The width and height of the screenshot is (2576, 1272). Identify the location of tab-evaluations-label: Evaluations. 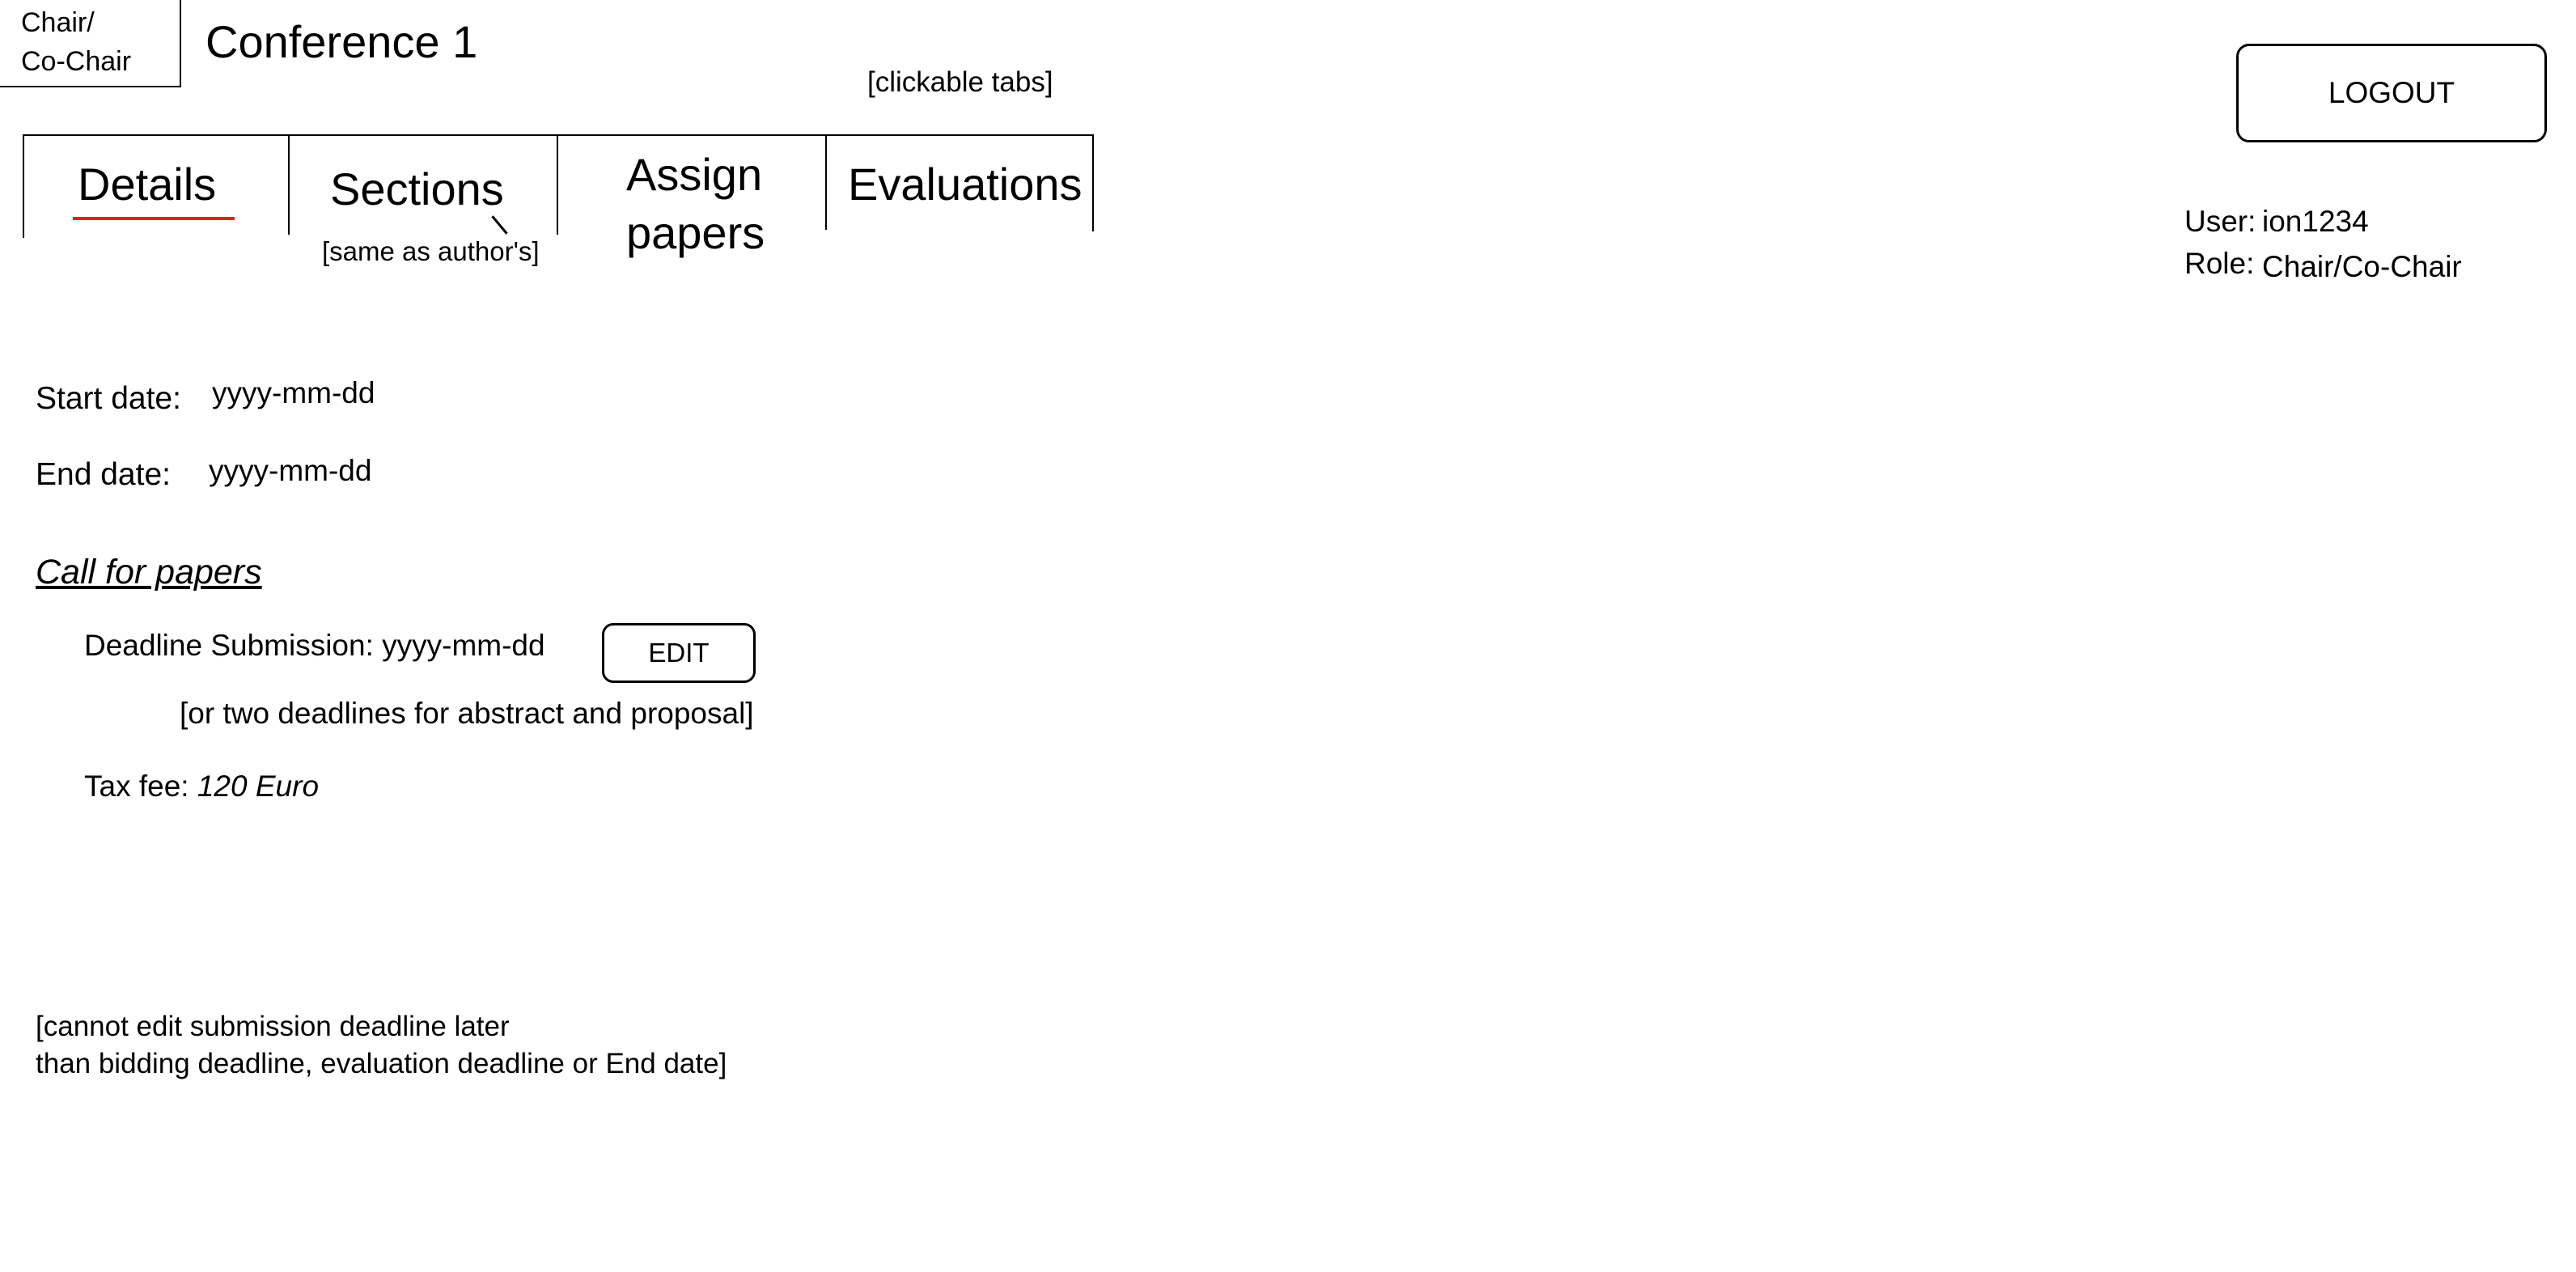
(965, 184).